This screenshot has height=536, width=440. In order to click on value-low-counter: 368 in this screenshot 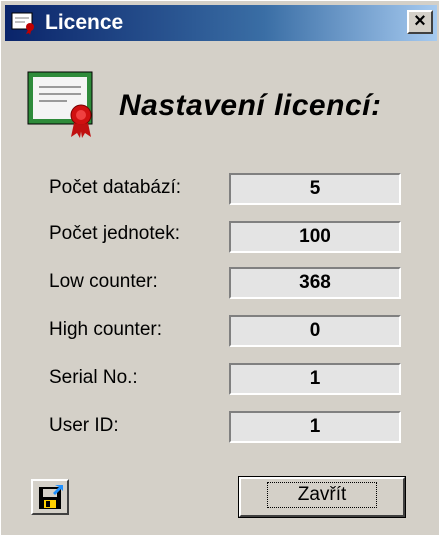, I will do `click(315, 283)`.